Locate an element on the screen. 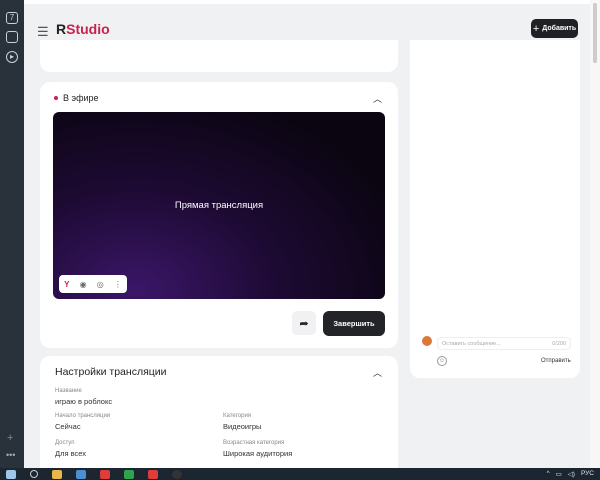 The image size is (600, 480). emoji-icon: ☺ is located at coordinates (442, 361).